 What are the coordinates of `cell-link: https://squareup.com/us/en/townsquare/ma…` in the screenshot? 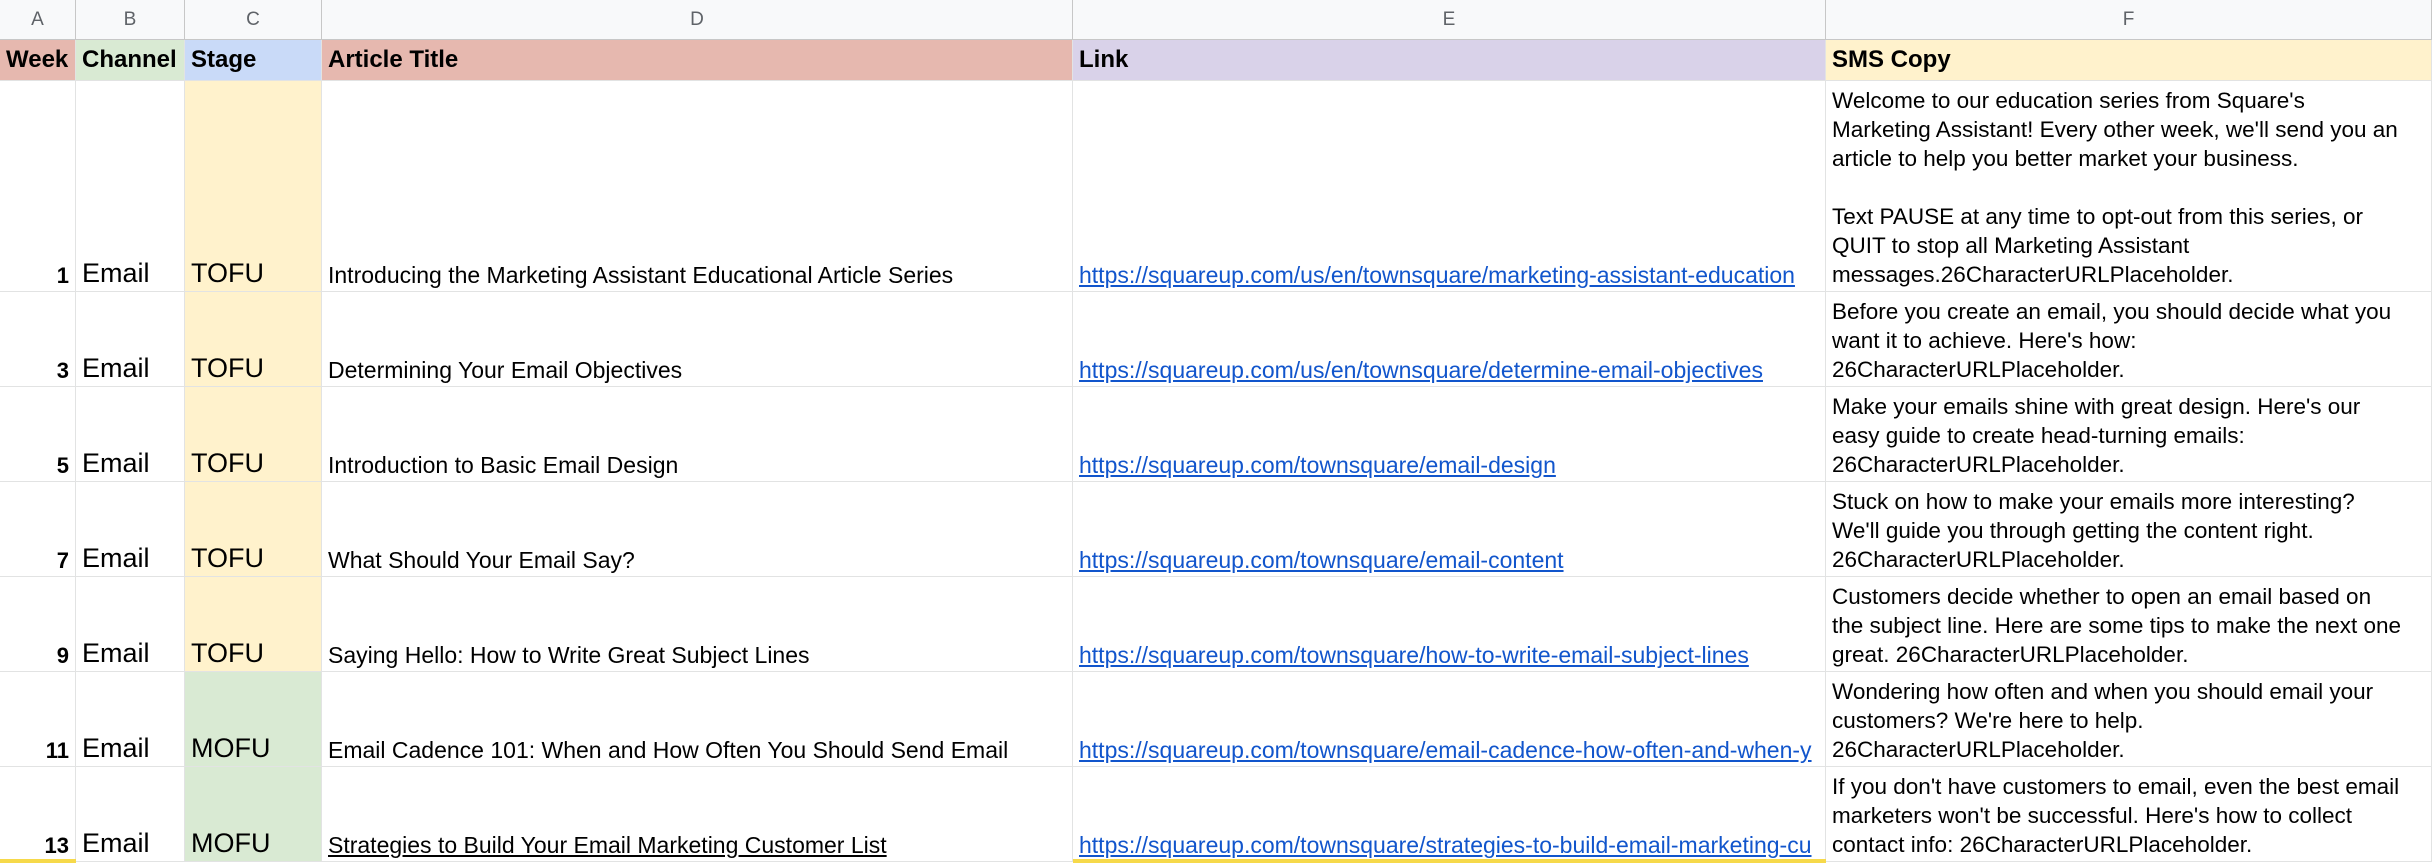 It's located at (1449, 186).